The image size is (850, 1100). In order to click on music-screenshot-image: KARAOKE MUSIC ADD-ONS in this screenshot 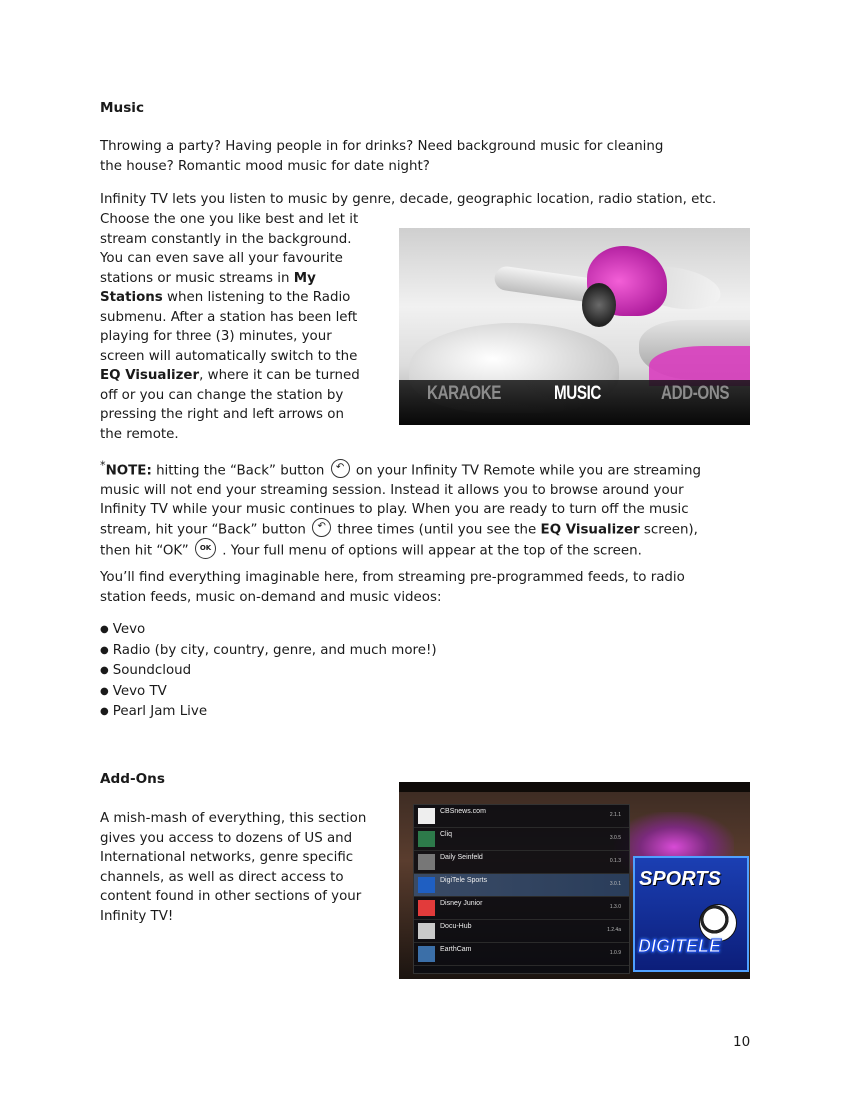, I will do `click(574, 326)`.